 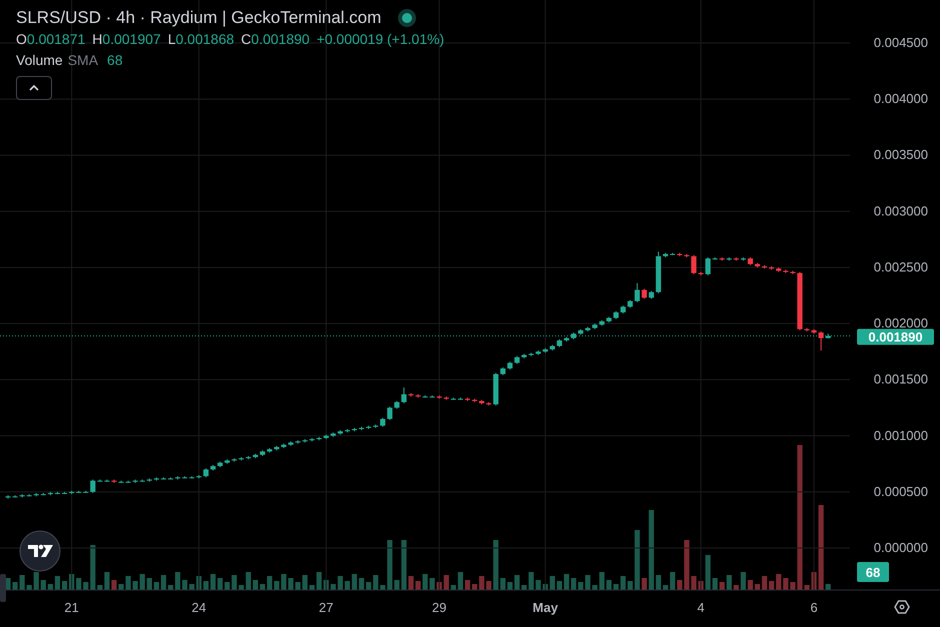 I want to click on time-axis-label: 21, so click(x=71, y=607).